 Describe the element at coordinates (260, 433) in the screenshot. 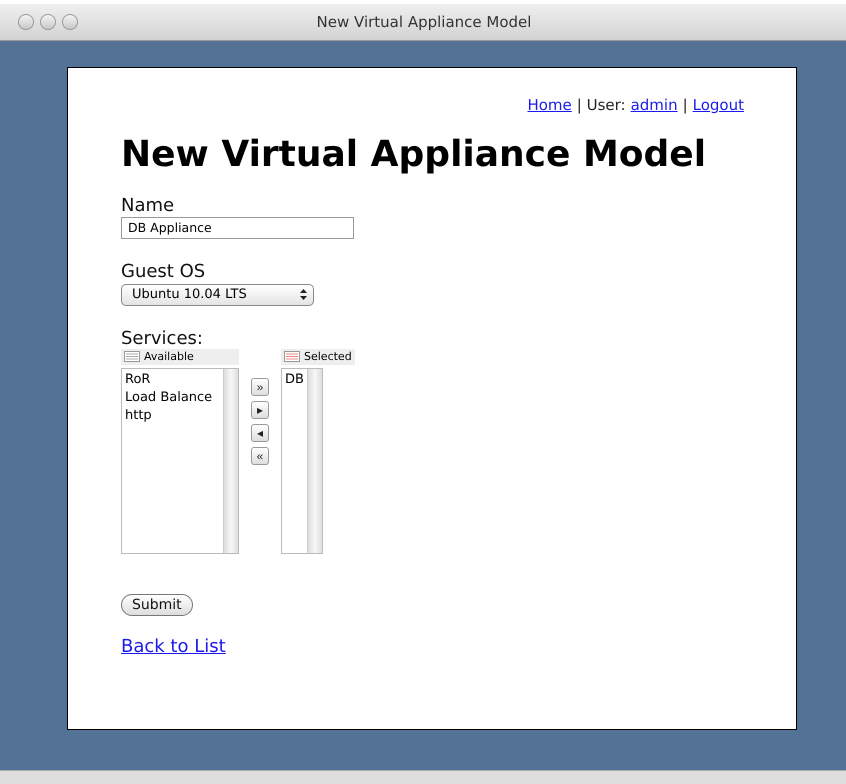

I see `move-button: ◂` at that location.